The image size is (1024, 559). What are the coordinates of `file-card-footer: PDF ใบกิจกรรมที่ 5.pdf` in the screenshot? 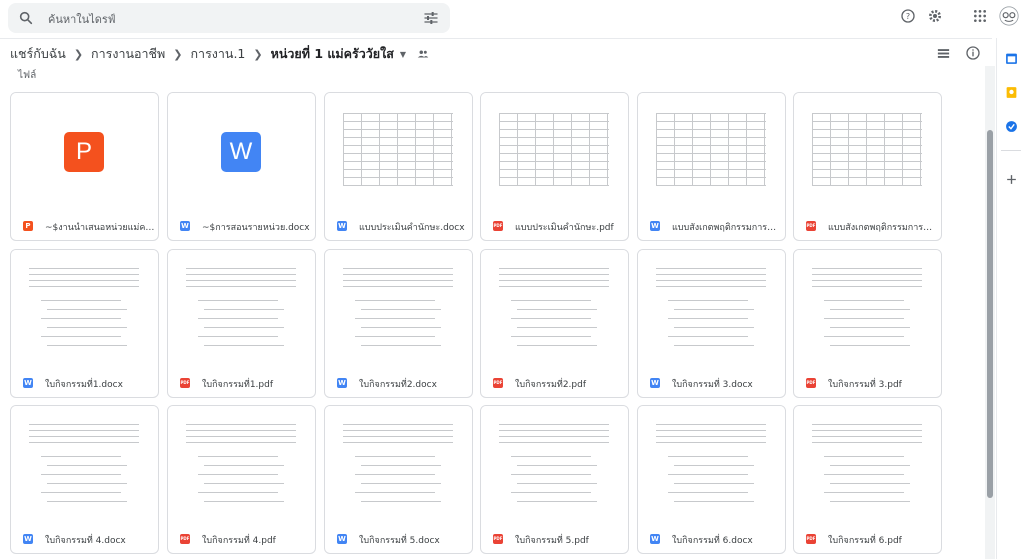 It's located at (554, 538).